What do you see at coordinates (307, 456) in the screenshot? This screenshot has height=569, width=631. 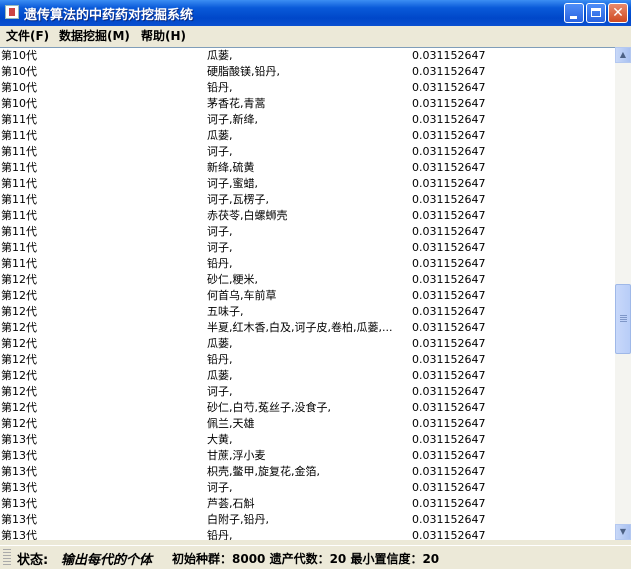 I see `list-row: 第13代 甘蔗,浮小麦 0.031152647` at bounding box center [307, 456].